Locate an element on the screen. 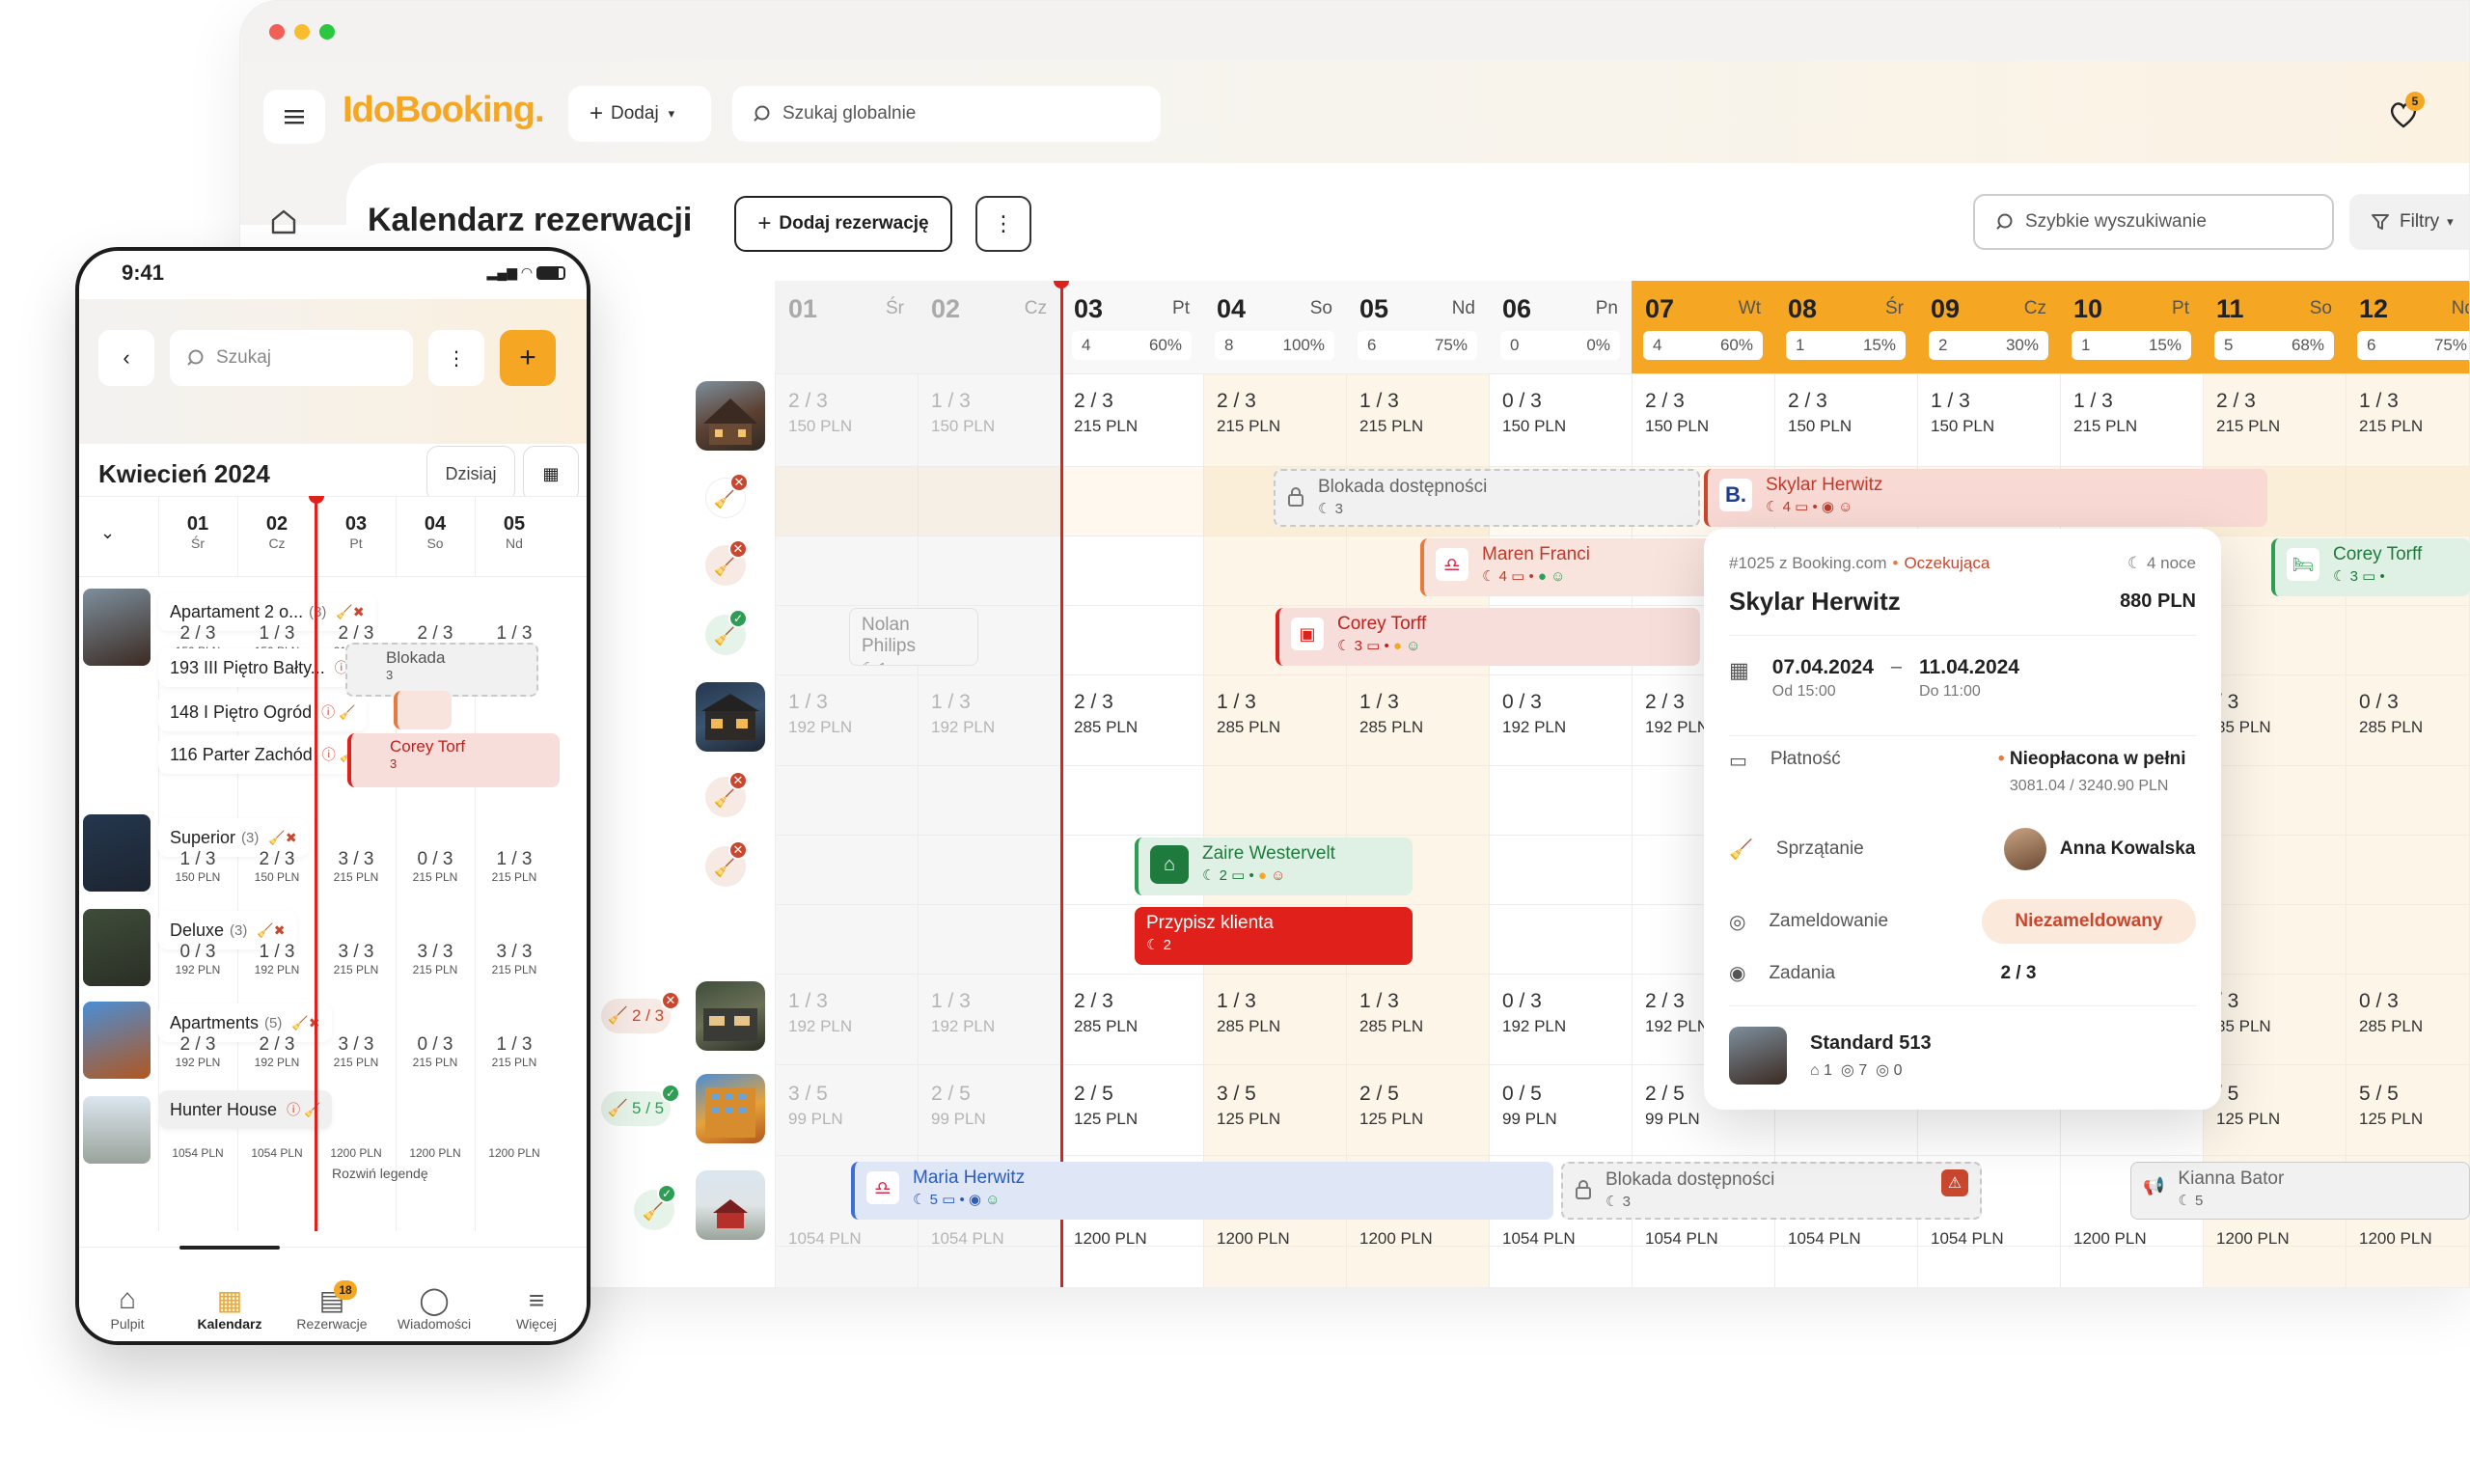  calendar-picker-button: ▦ is located at coordinates (551, 474).